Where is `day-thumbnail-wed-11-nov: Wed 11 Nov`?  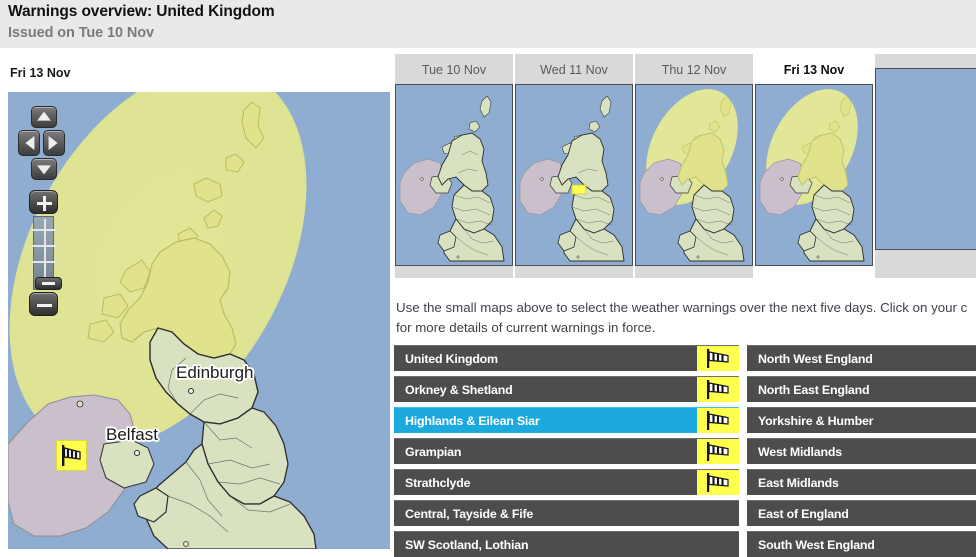 day-thumbnail-wed-11-nov: Wed 11 Nov is located at coordinates (575, 166).